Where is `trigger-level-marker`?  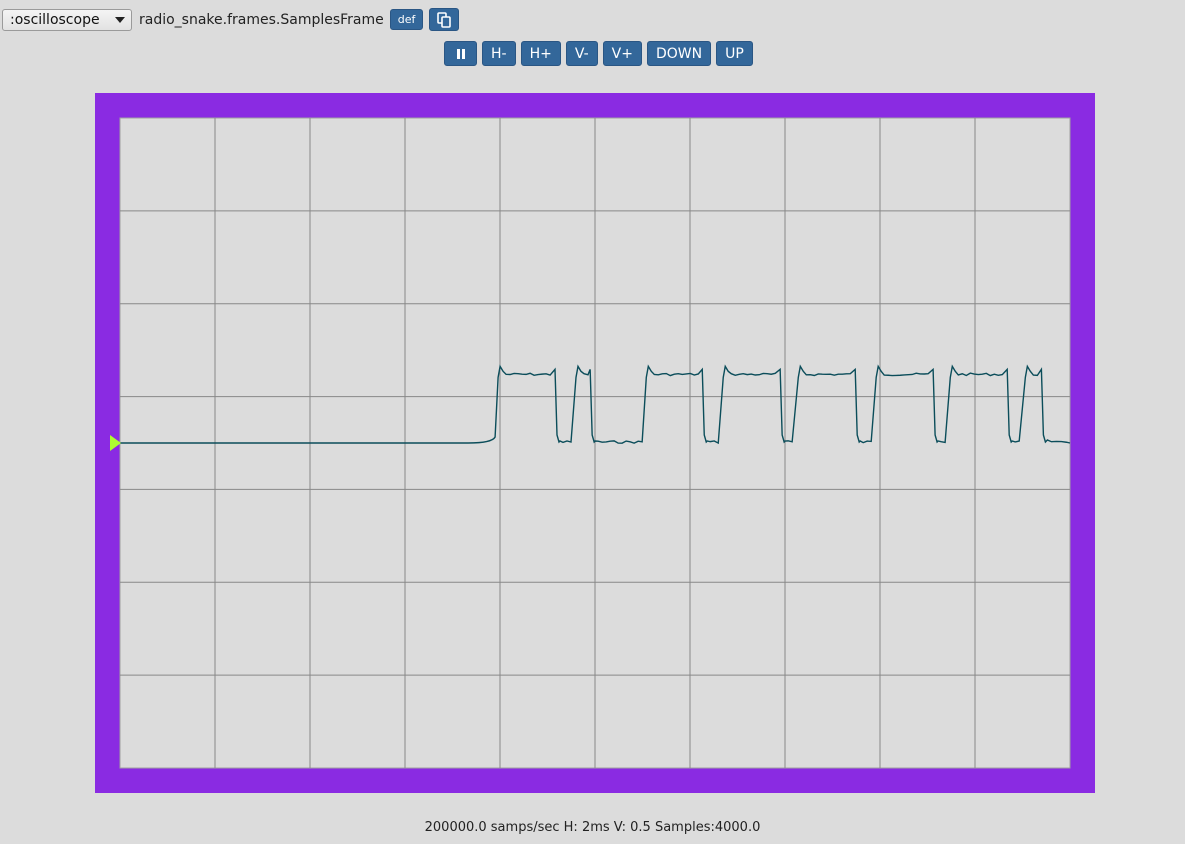
trigger-level-marker is located at coordinates (115, 443).